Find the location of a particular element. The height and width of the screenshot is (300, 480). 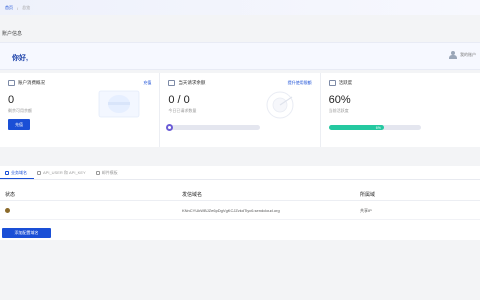

template-icon is located at coordinates (97, 172).